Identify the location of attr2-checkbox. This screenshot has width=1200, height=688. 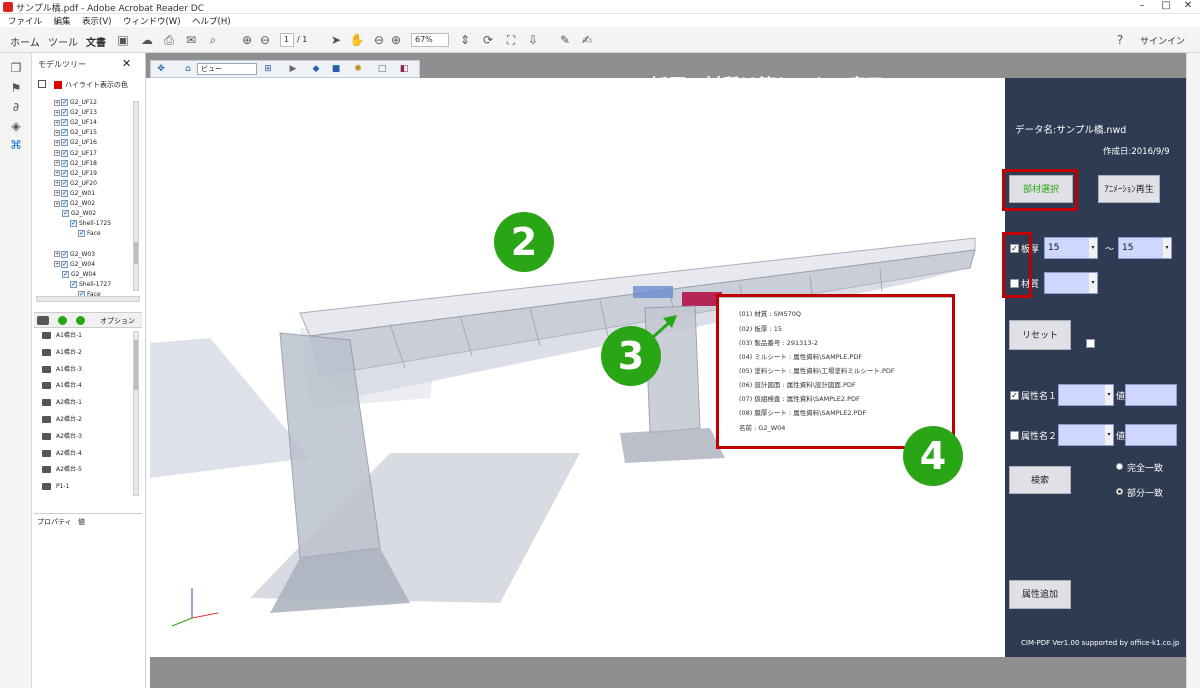
(1014, 435).